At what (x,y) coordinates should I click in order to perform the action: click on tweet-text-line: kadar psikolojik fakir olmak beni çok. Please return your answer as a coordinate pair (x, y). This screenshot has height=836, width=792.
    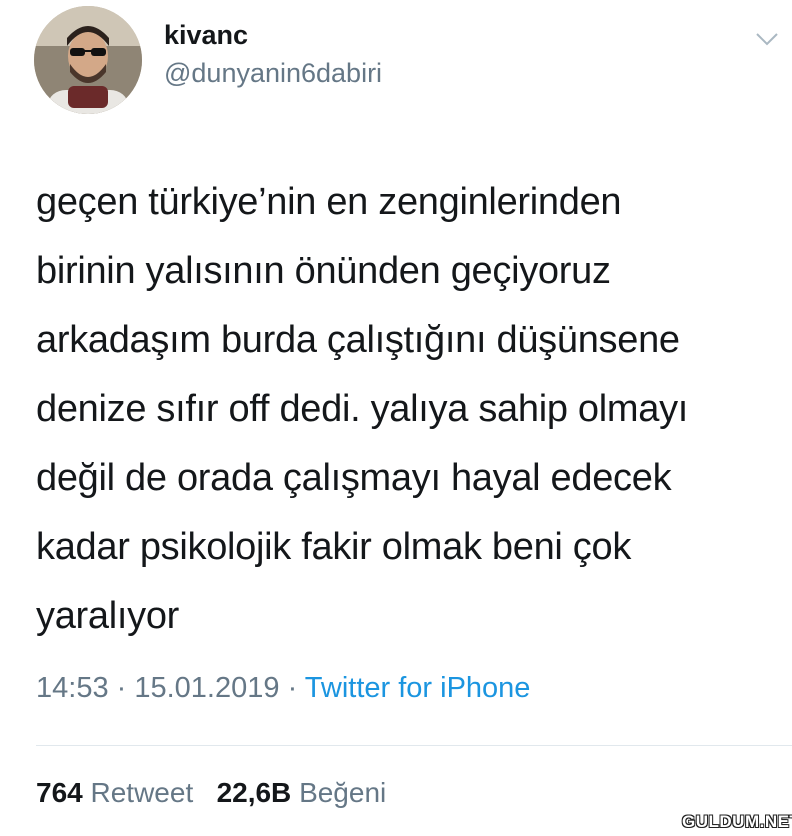
    Looking at the image, I should click on (334, 547).